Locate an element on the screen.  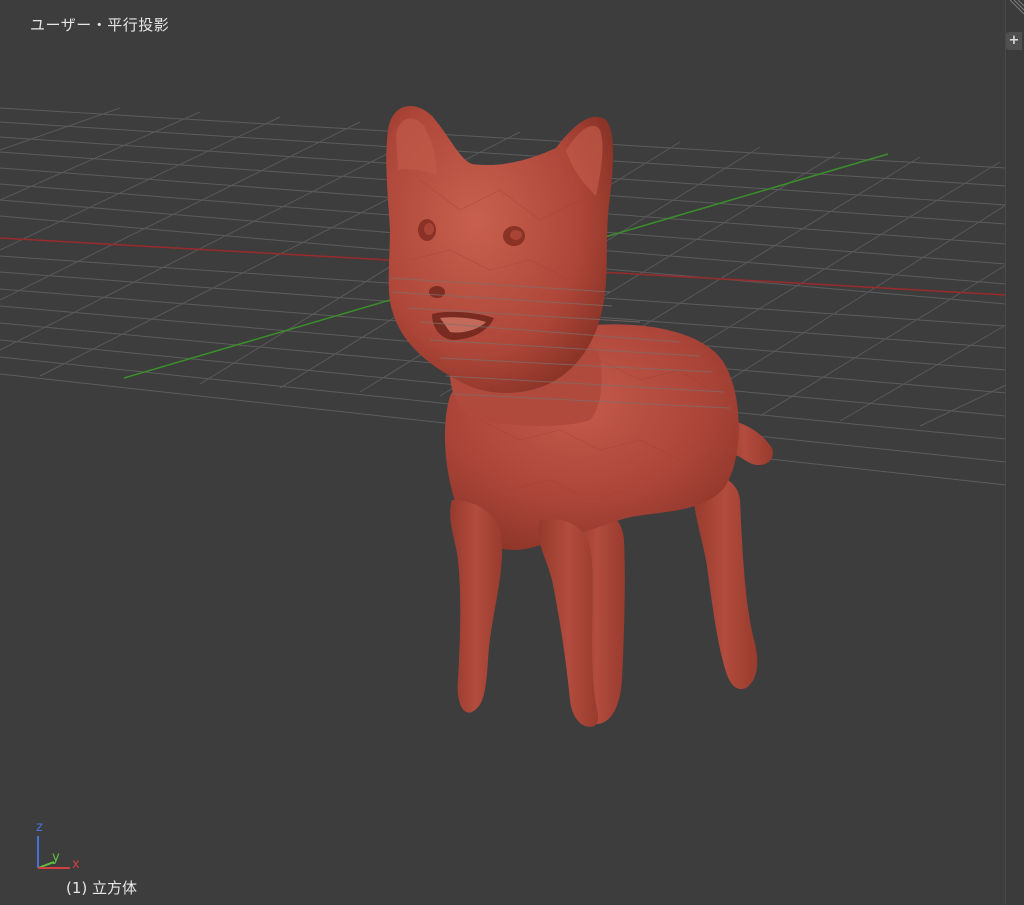
active-object-label: (1) 立方体 is located at coordinates (102, 888).